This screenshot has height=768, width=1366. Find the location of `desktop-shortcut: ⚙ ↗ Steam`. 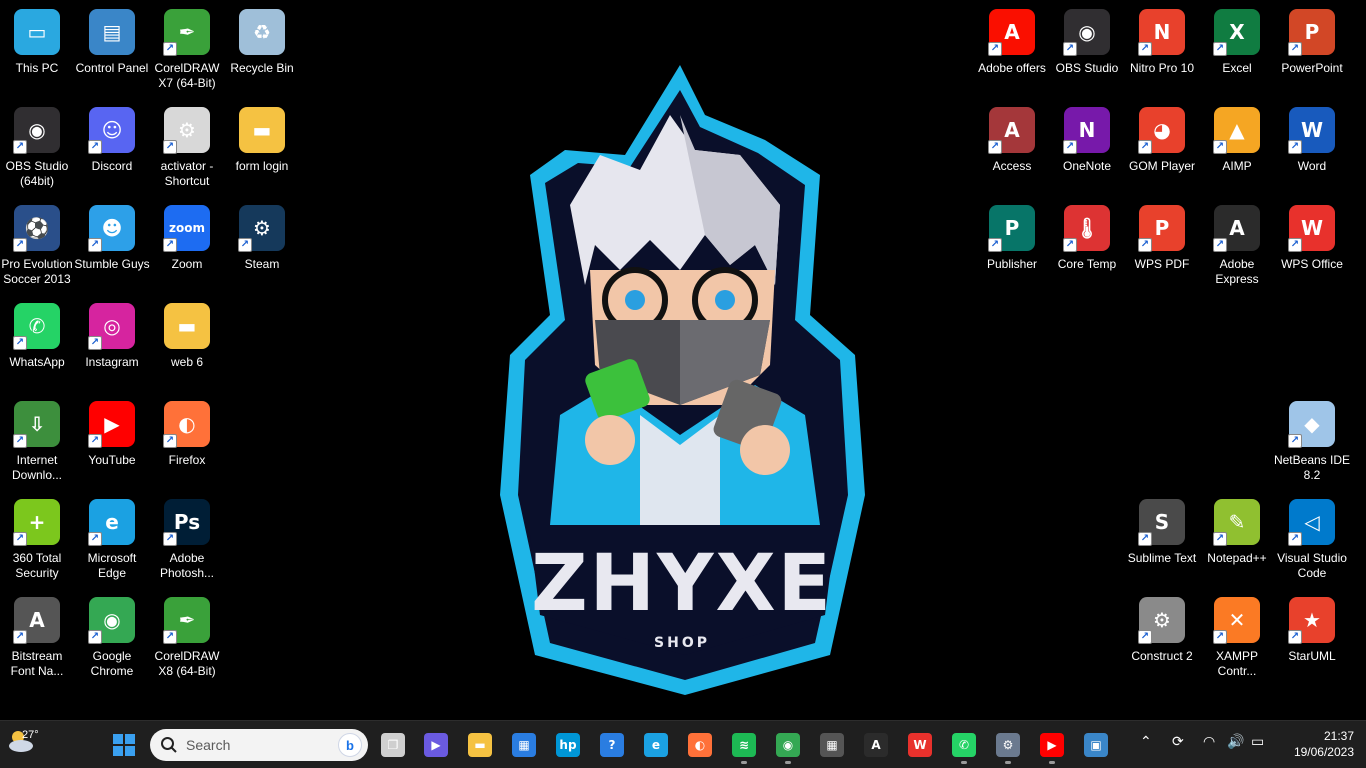

desktop-shortcut: ⚙ ↗ Steam is located at coordinates (262, 248).